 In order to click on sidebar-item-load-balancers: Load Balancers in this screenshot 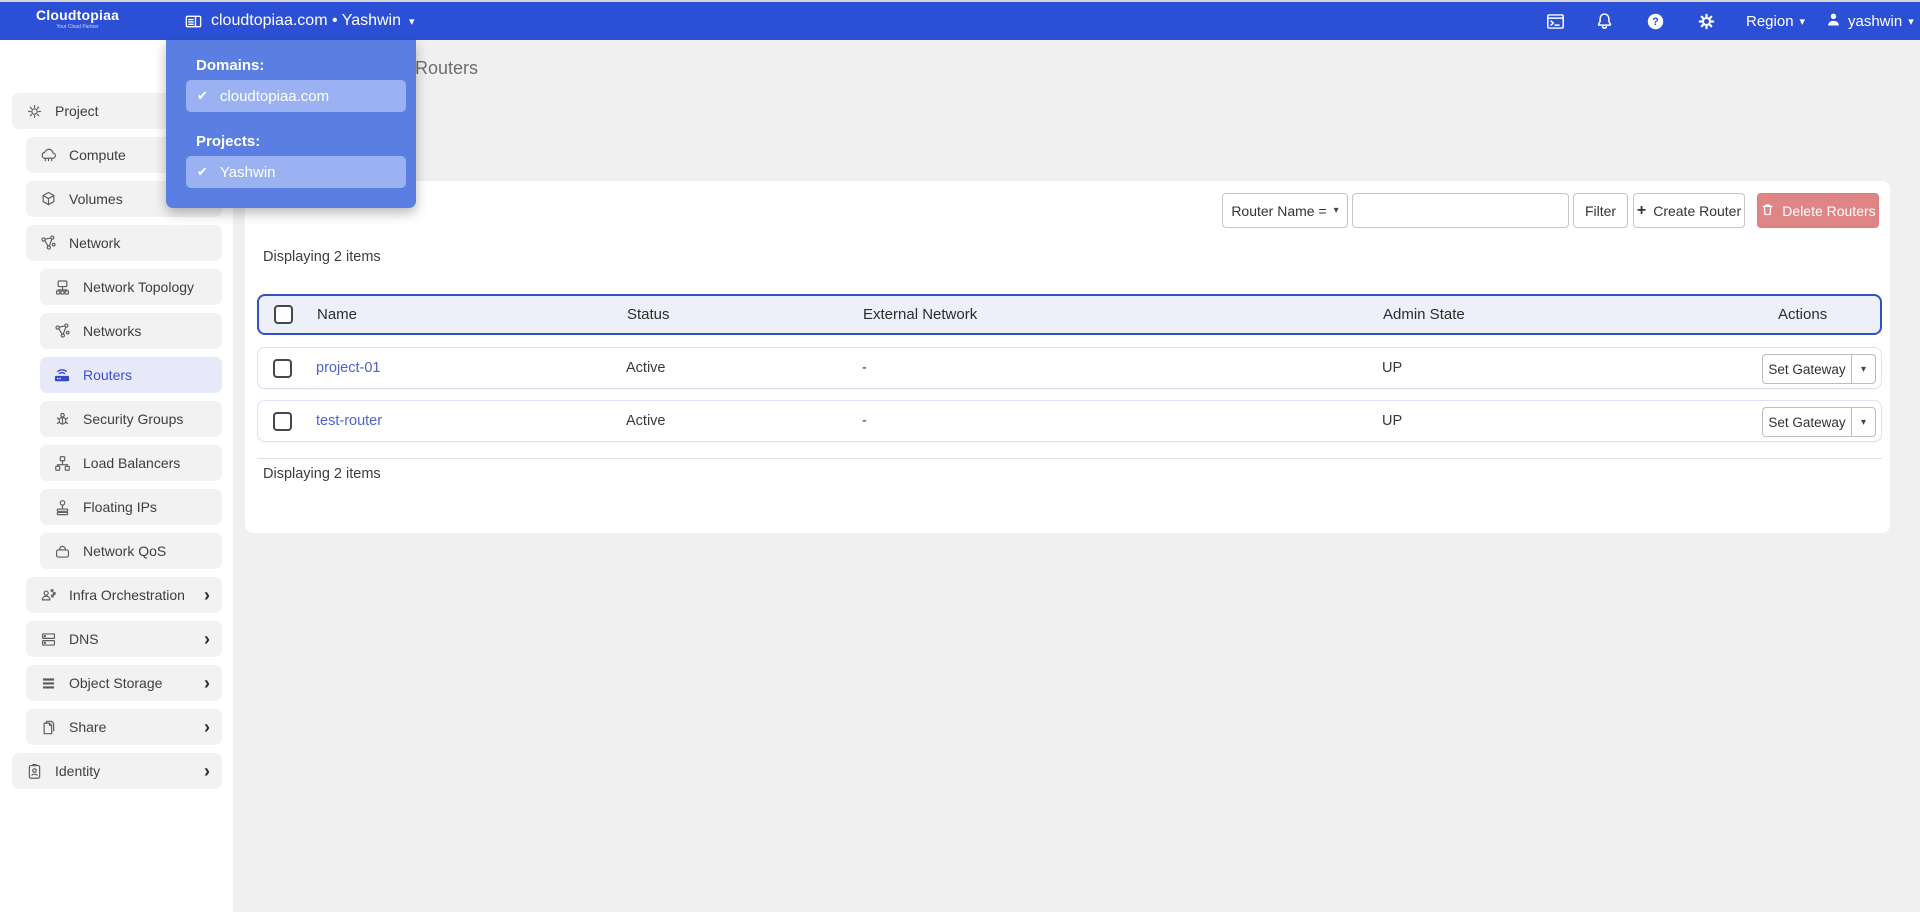, I will do `click(131, 463)`.